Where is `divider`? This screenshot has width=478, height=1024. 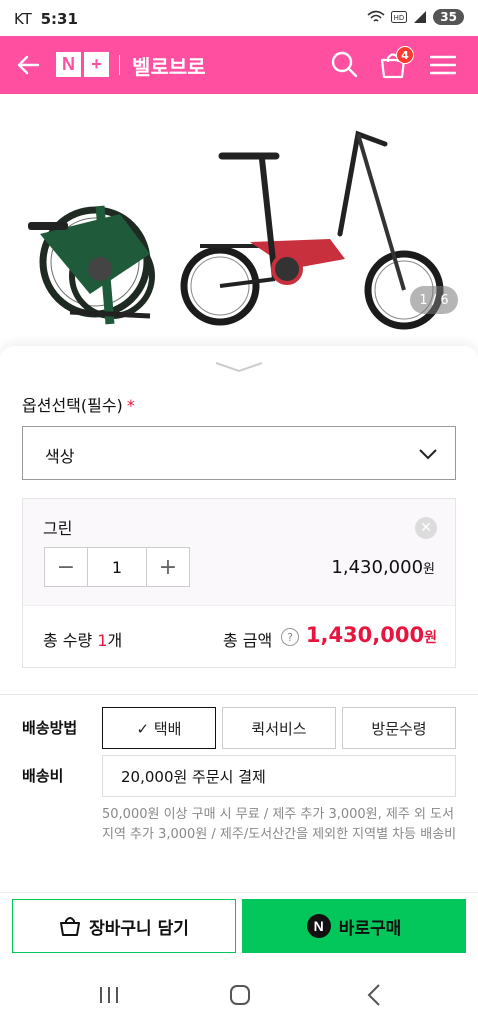
divider is located at coordinates (239, 605).